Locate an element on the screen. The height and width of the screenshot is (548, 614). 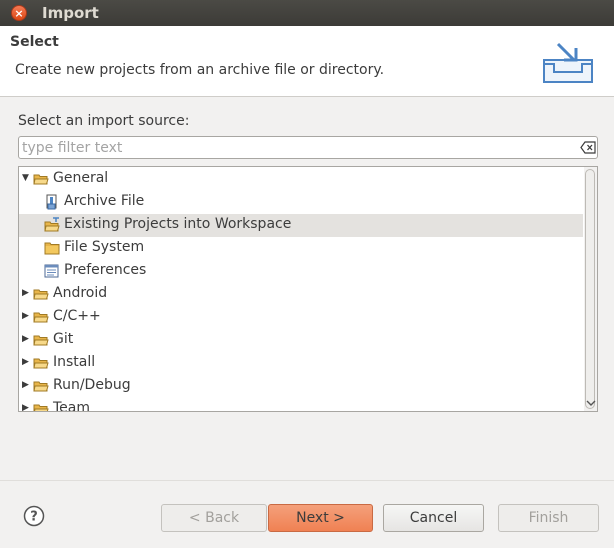
tree-item-label: Android is located at coordinates (80, 293).